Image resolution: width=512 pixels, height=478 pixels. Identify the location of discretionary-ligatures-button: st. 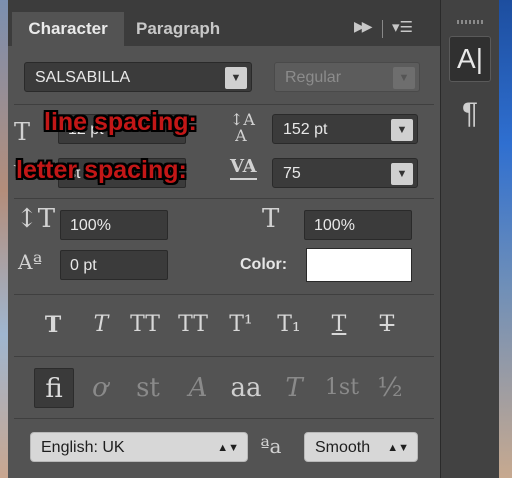
(148, 388).